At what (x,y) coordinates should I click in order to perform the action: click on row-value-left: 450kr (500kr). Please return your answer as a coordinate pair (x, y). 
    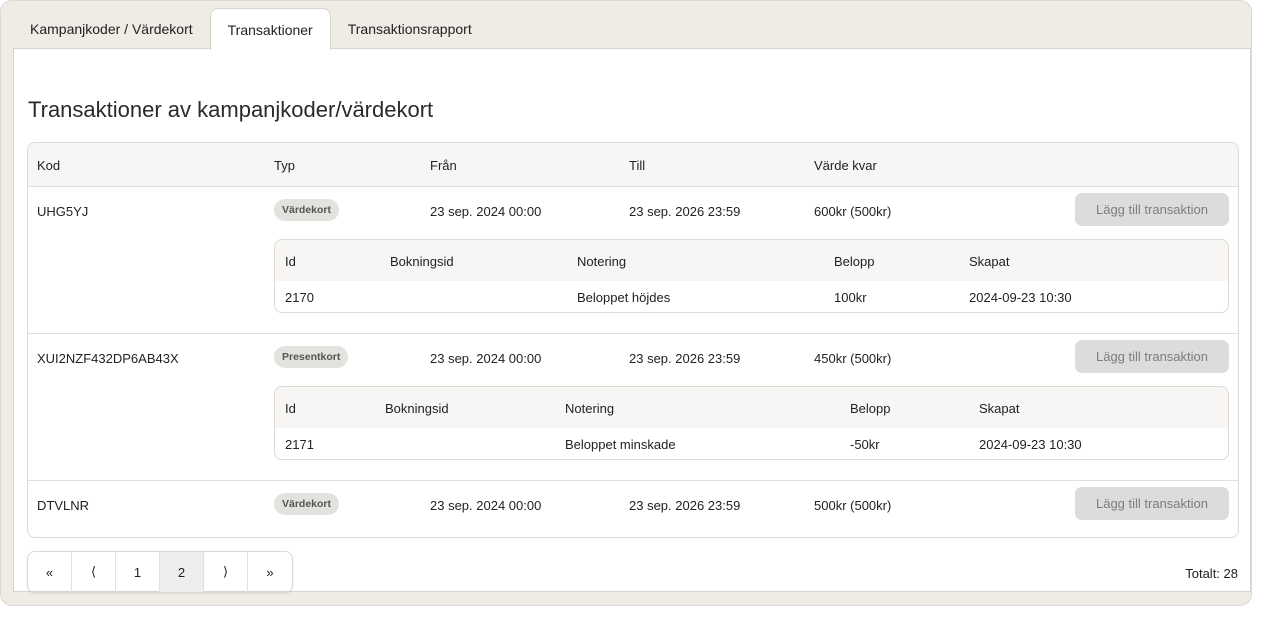
    Looking at the image, I should click on (853, 358).